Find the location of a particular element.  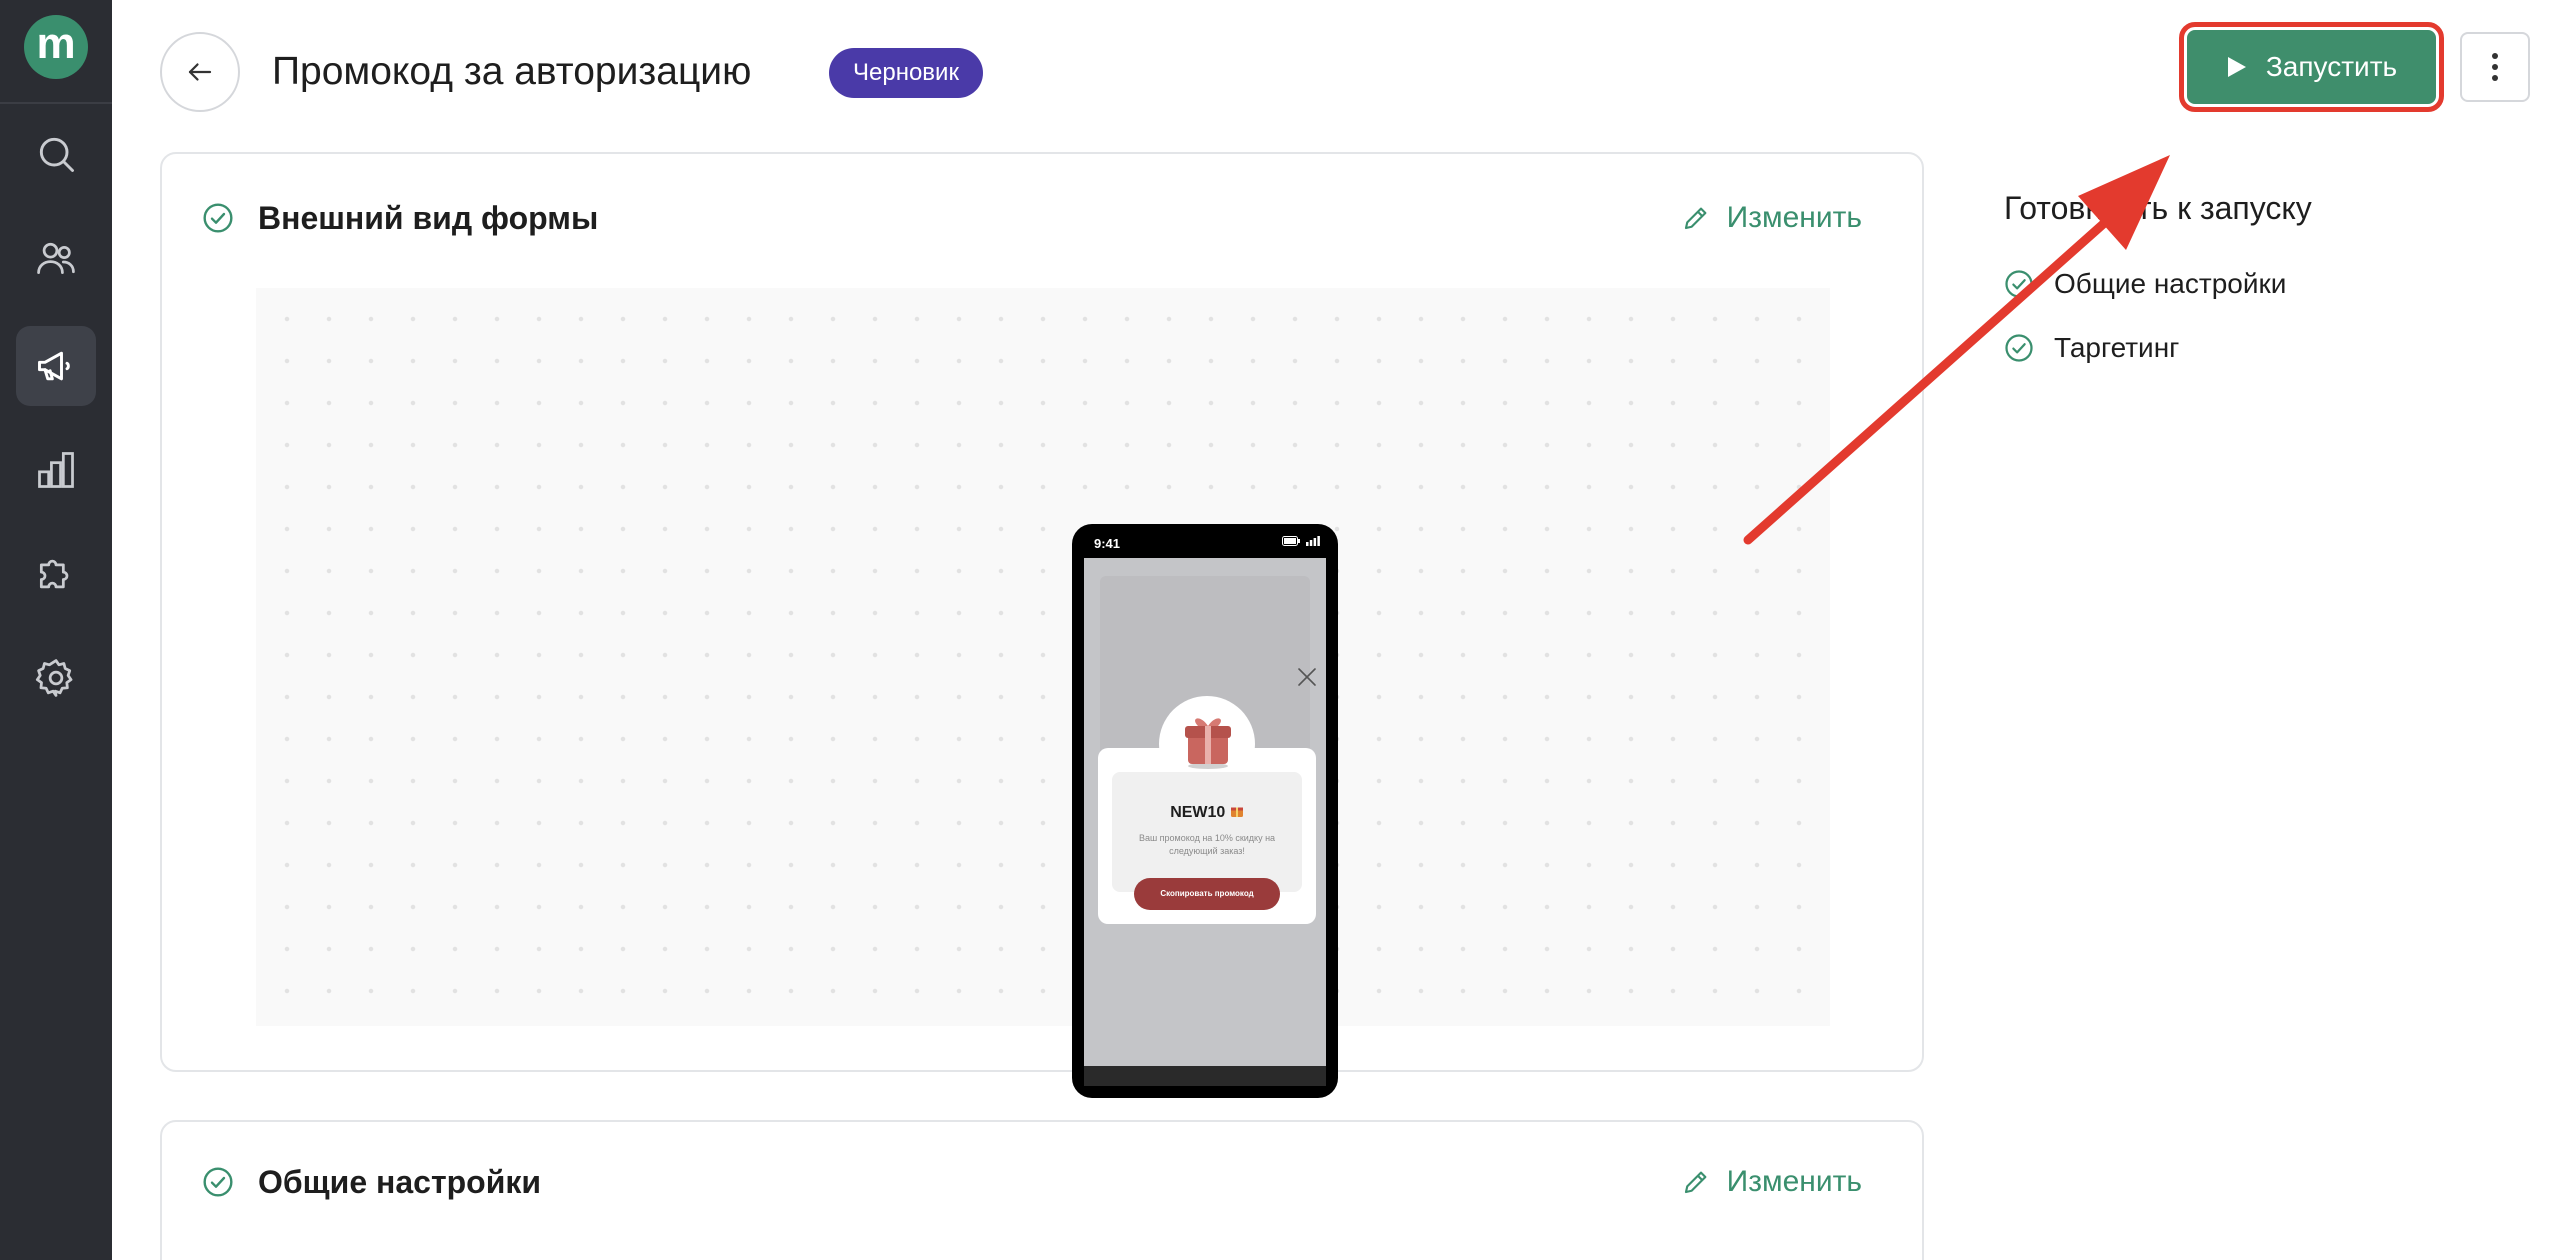

general-settings-card-title: Общие настройки is located at coordinates (400, 1182).